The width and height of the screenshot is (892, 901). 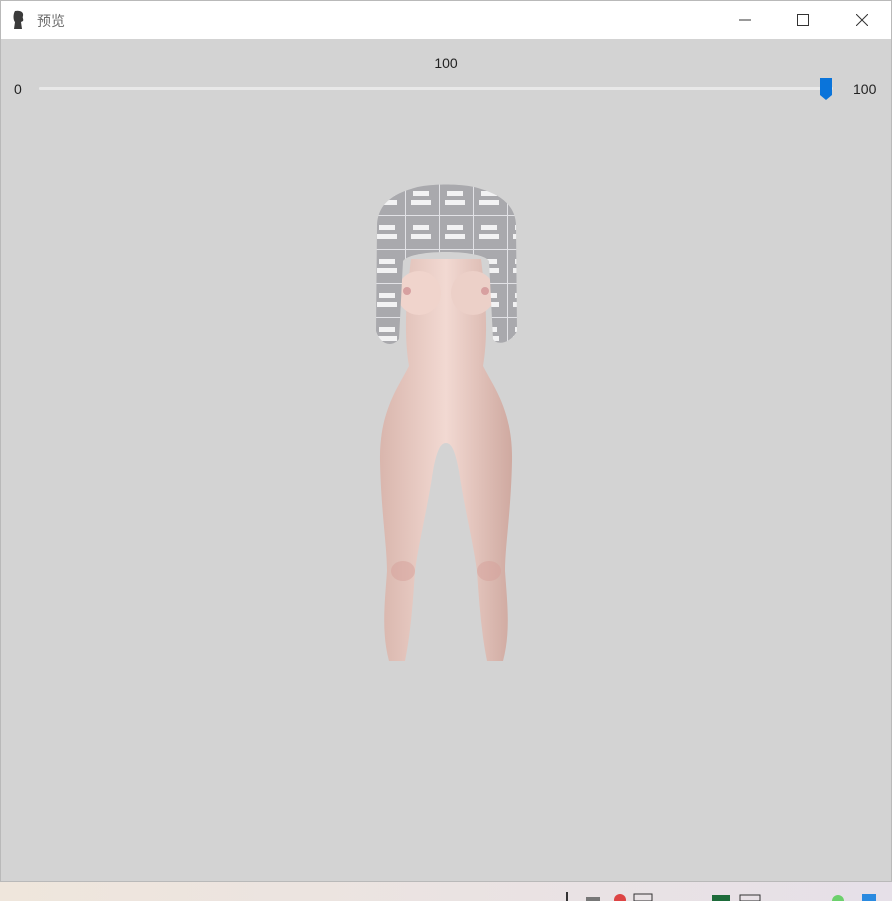 I want to click on slider-max-label: 100, so click(x=865, y=89).